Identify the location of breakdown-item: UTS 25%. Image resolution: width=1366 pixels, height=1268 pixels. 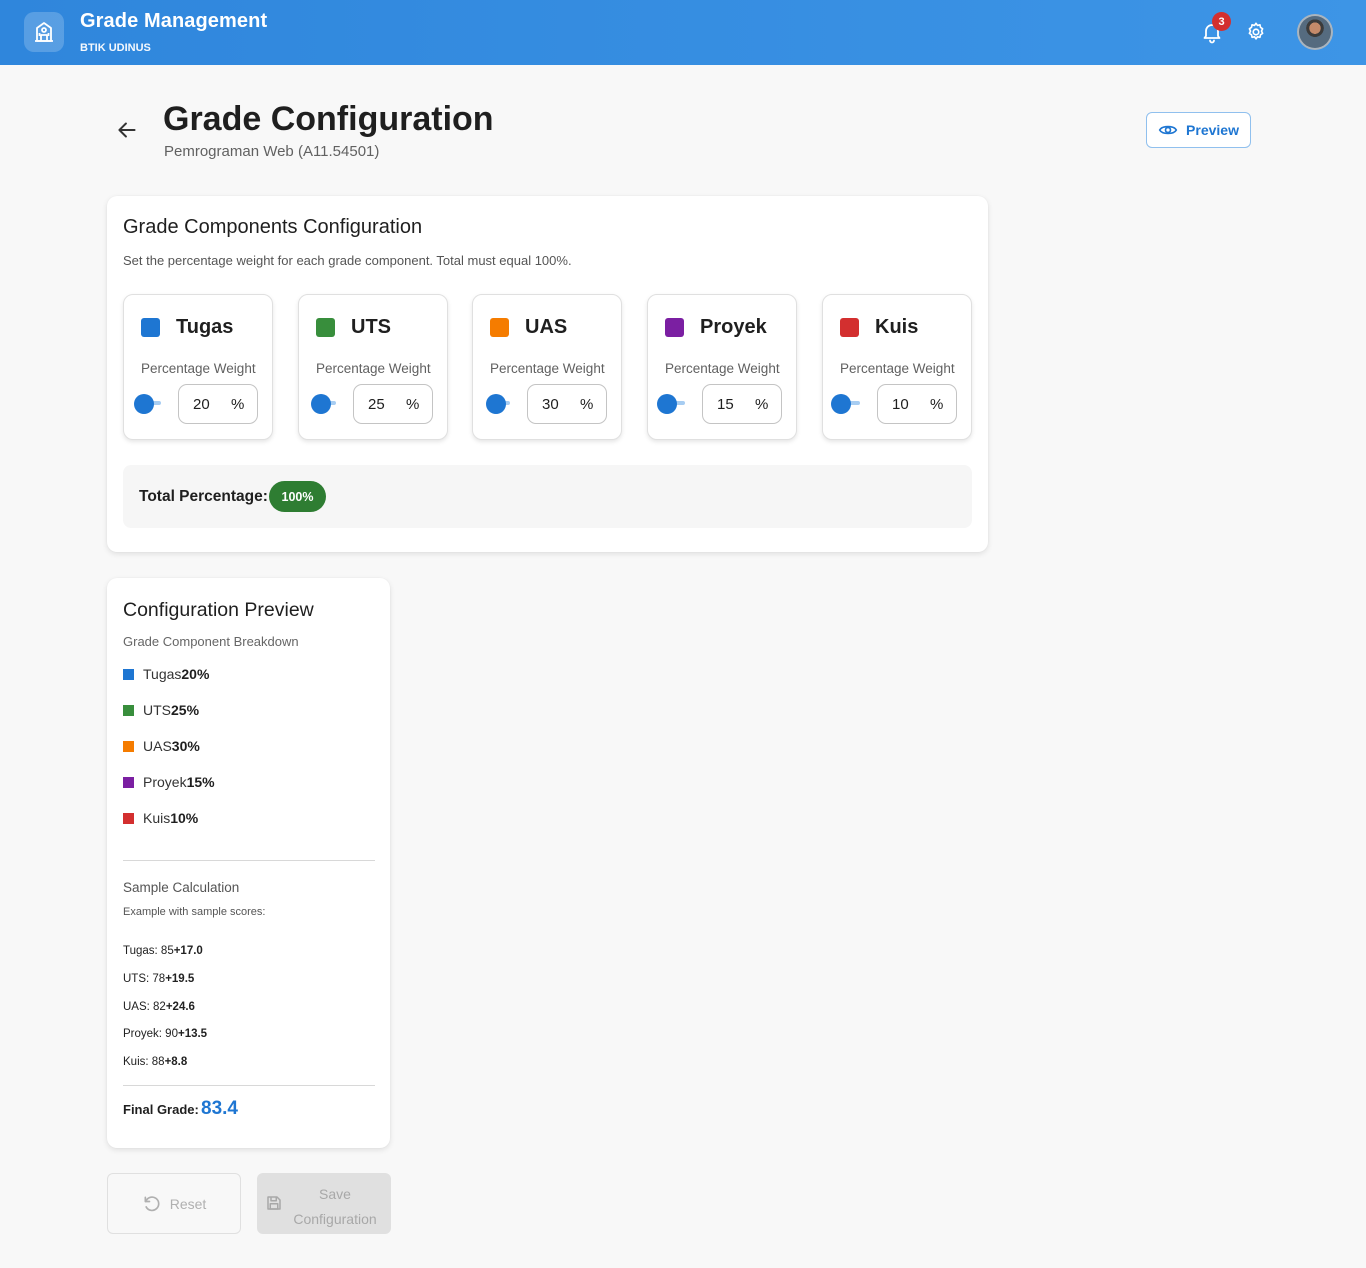
(161, 710).